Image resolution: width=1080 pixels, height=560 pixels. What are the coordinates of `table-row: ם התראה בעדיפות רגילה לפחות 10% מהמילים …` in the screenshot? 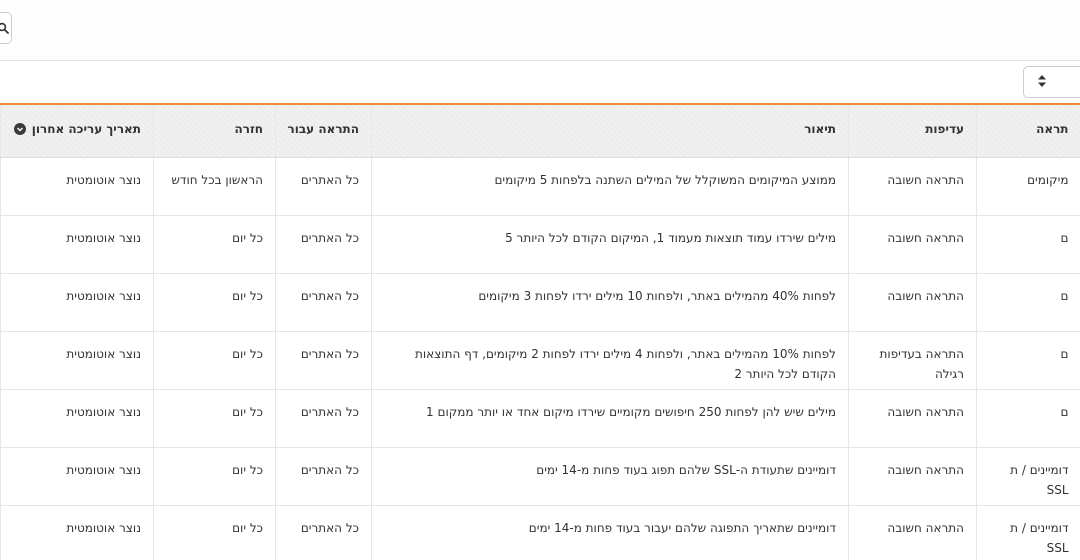 It's located at (540, 360).